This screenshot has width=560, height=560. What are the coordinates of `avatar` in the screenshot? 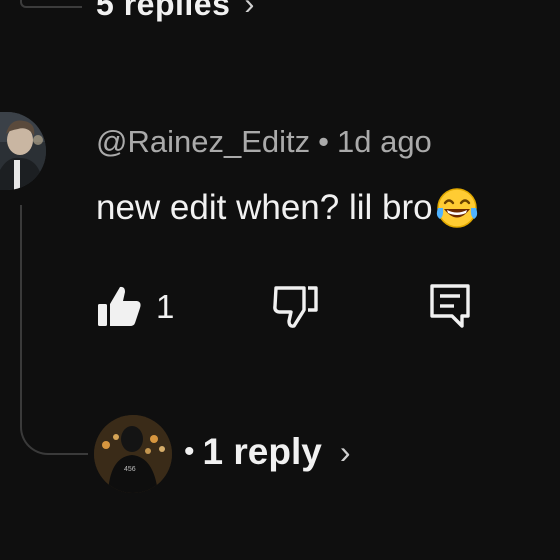 It's located at (23, 151).